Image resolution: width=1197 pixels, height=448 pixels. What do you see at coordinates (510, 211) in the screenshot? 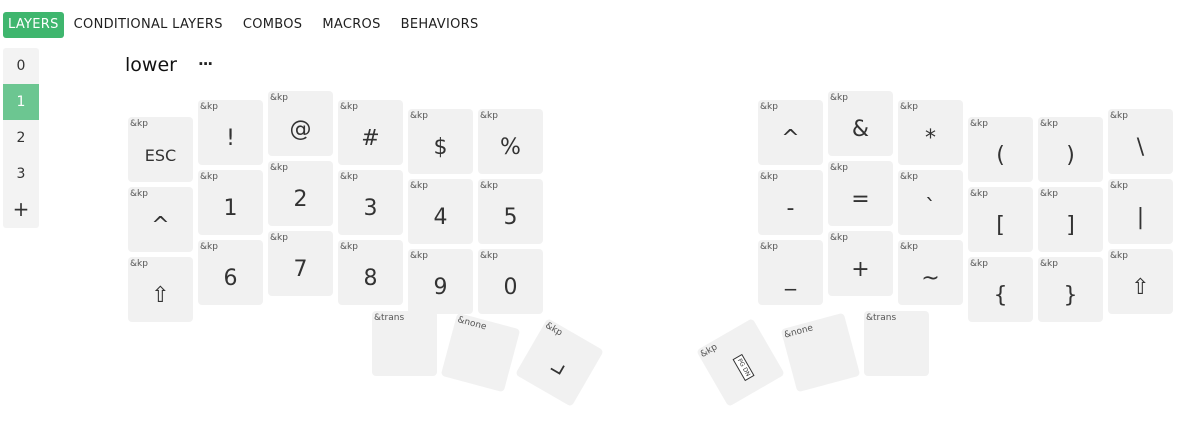
I see `key-17: &kp 5` at bounding box center [510, 211].